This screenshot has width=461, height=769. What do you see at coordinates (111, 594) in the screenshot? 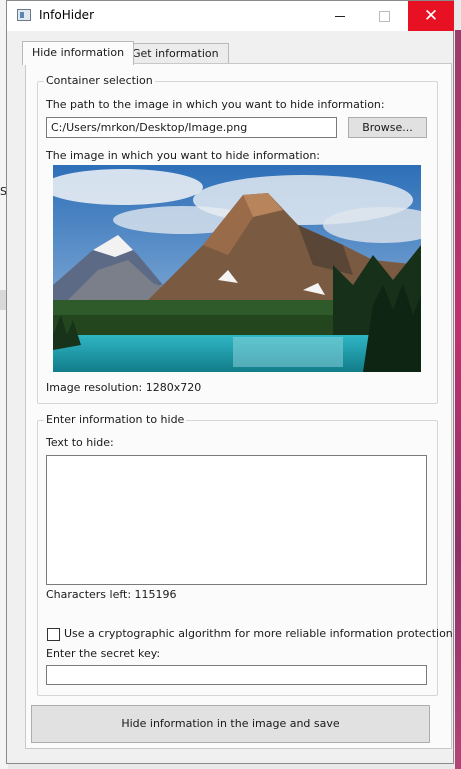
I see `characters-left-label: Characters left: 115196` at bounding box center [111, 594].